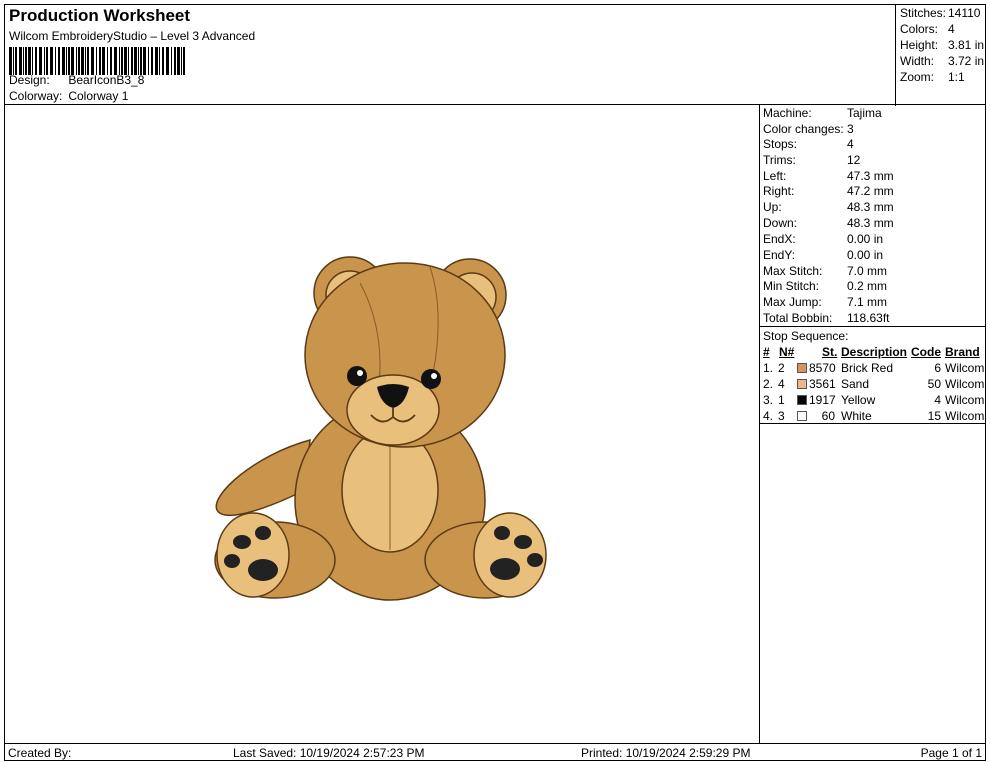 Image resolution: width=990 pixels, height=762 pixels. I want to click on prop-color-changes: Color changes: 3, so click(808, 129).